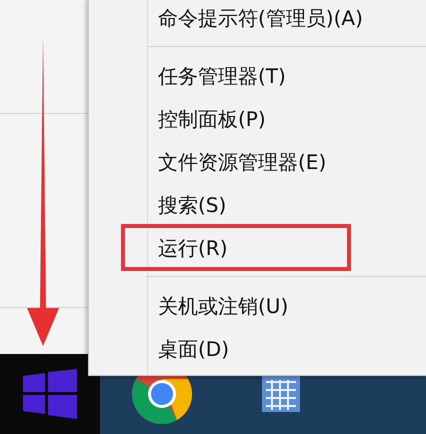  I want to click on menu-item: 关机或注销(U), so click(257, 306).